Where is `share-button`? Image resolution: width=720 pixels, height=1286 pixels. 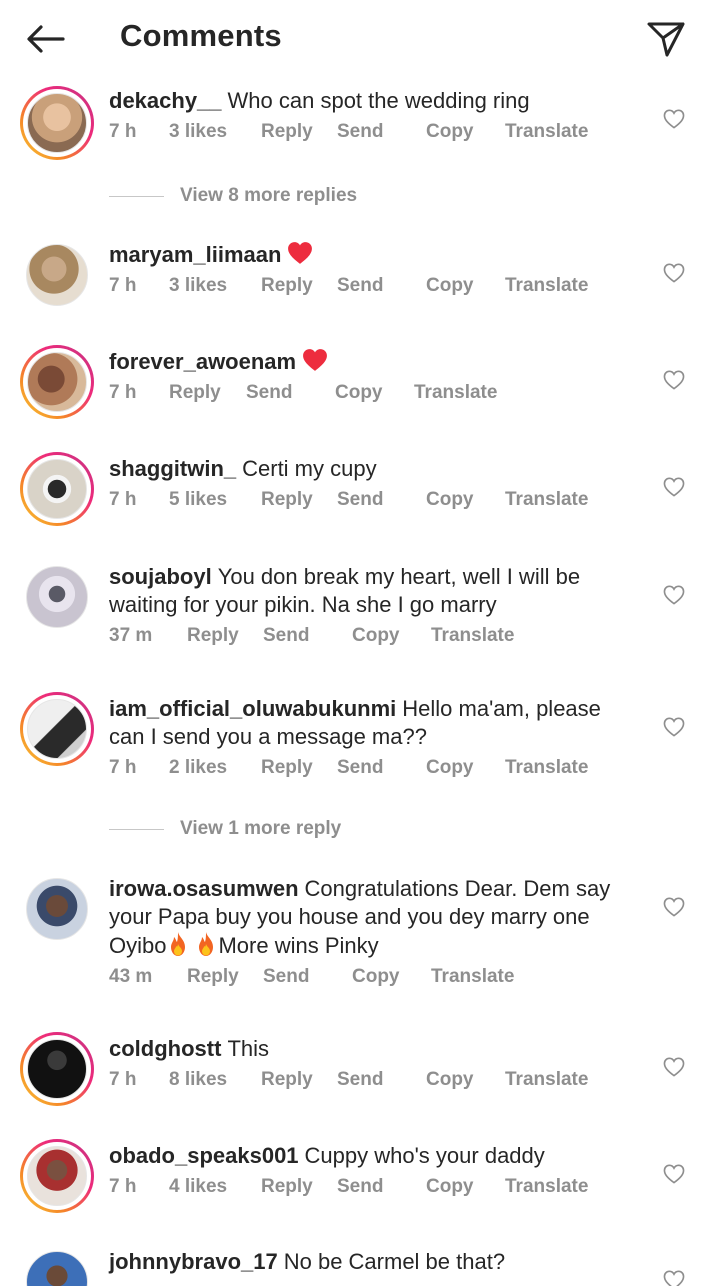
share-button is located at coordinates (666, 39).